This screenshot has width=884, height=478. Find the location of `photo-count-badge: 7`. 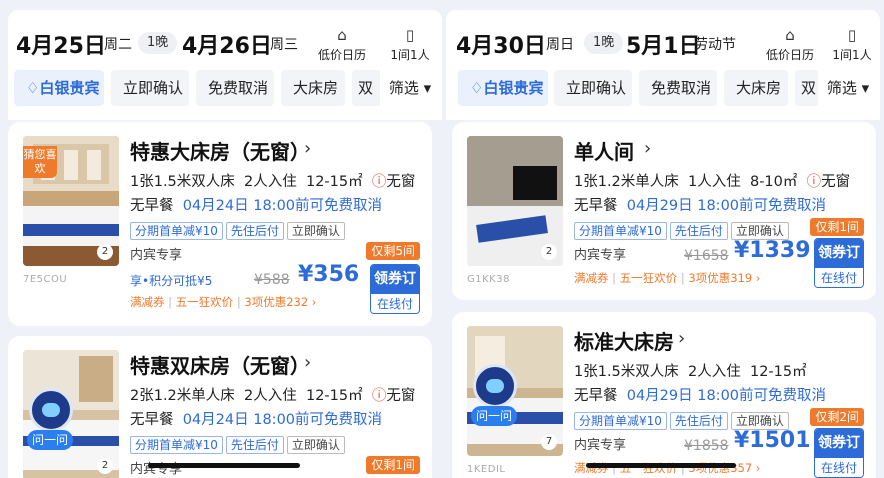

photo-count-badge: 7 is located at coordinates (549, 442).